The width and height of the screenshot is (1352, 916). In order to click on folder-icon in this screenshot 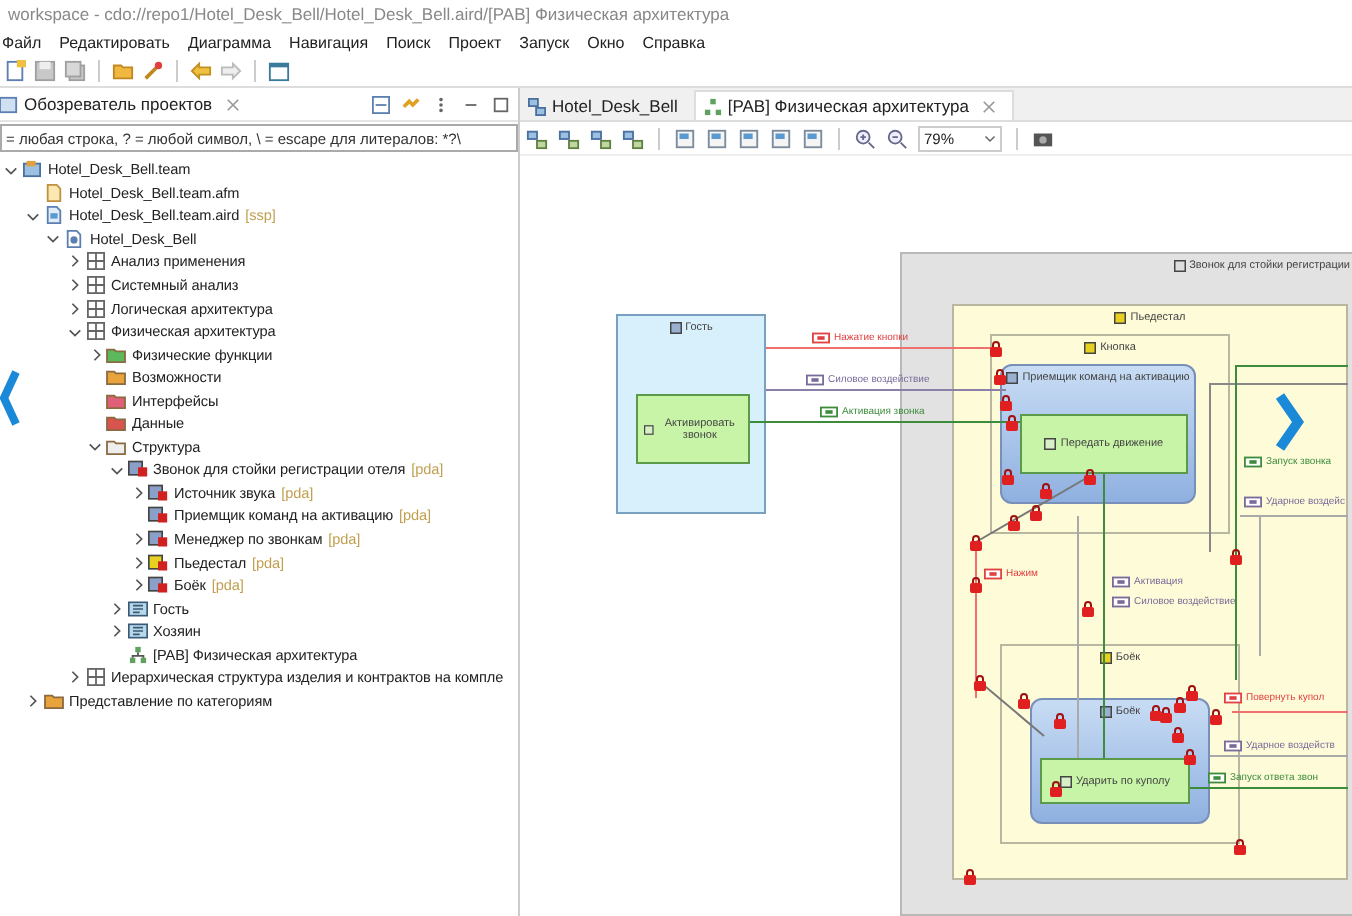, I will do `click(123, 71)`.